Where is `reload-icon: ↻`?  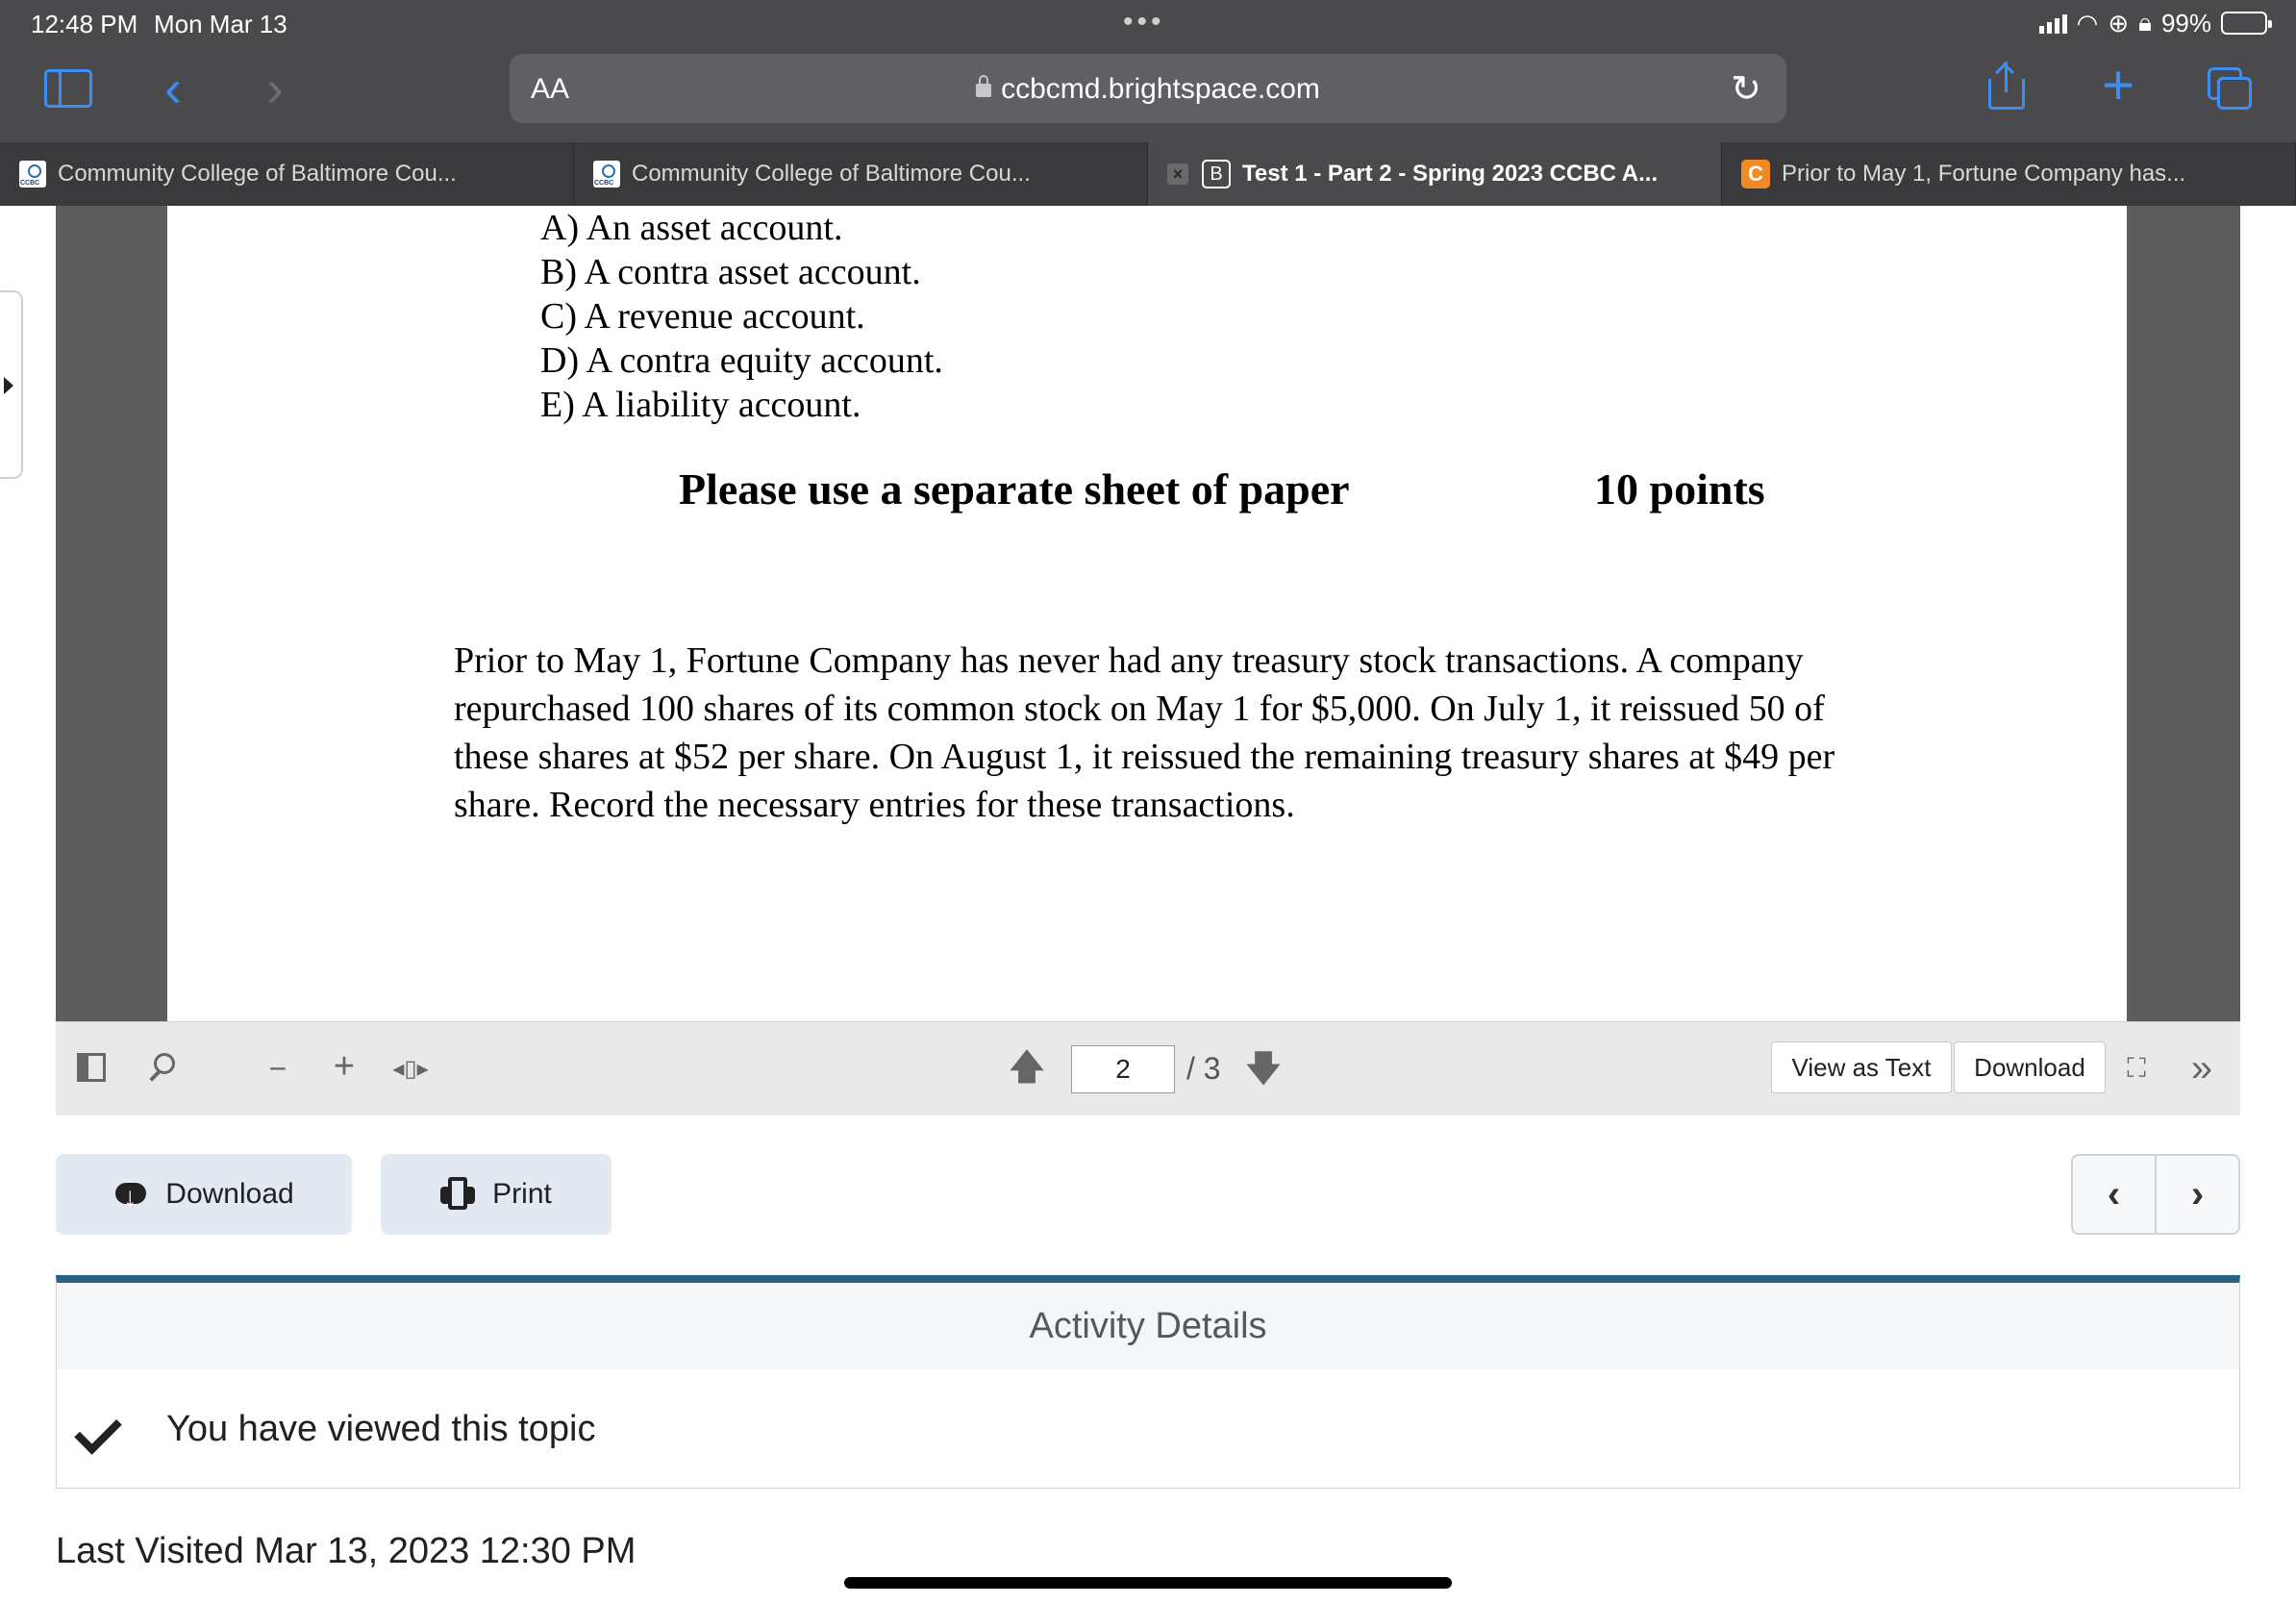 reload-icon: ↻ is located at coordinates (1746, 88).